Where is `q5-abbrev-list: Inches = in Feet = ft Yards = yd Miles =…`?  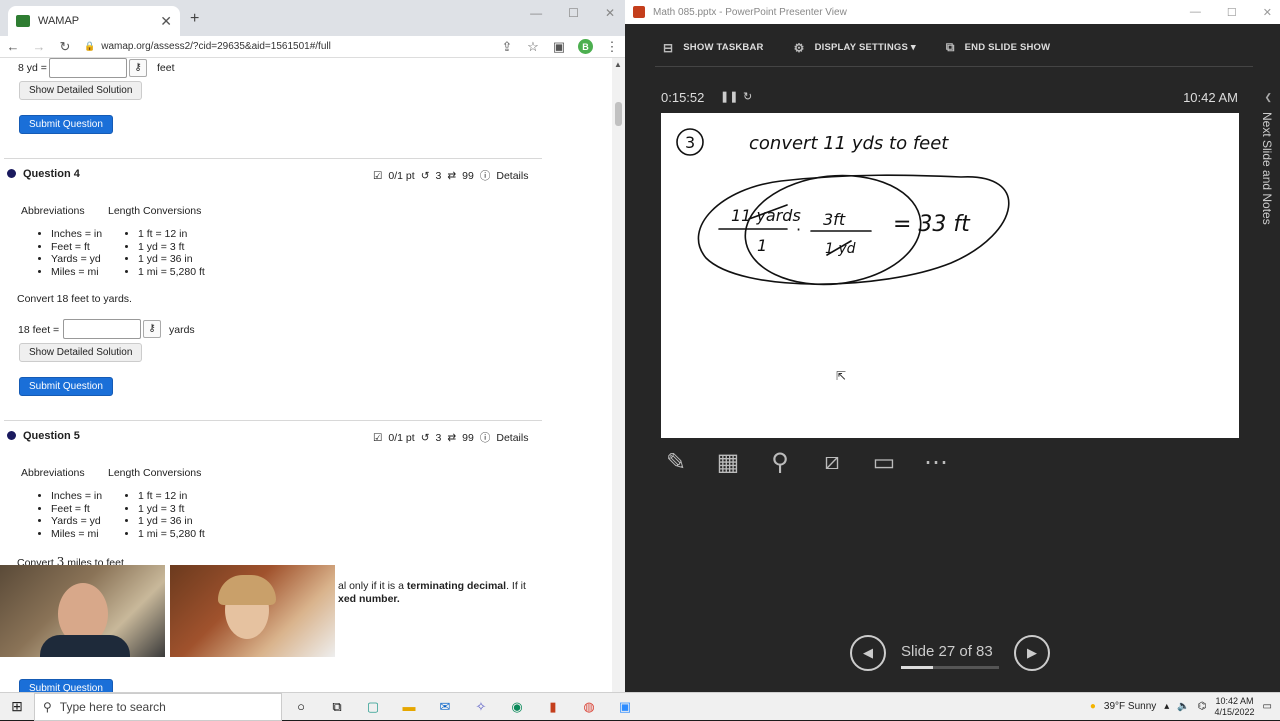 q5-abbrev-list: Inches = in Feet = ft Yards = yd Miles =… is located at coordinates (69, 515).